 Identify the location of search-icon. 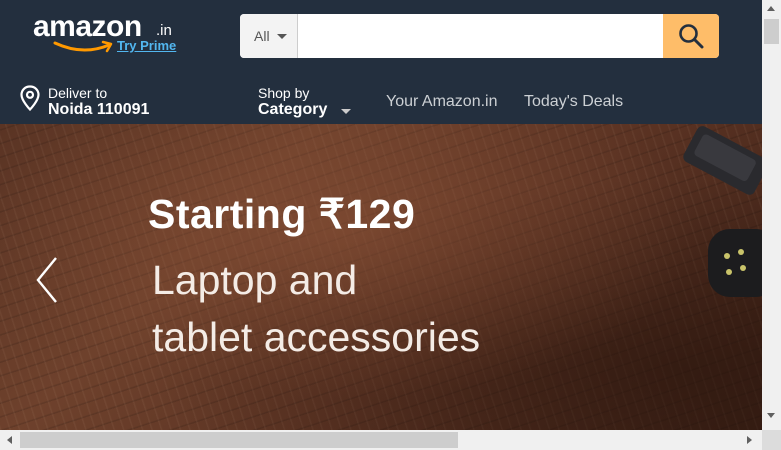
(691, 36).